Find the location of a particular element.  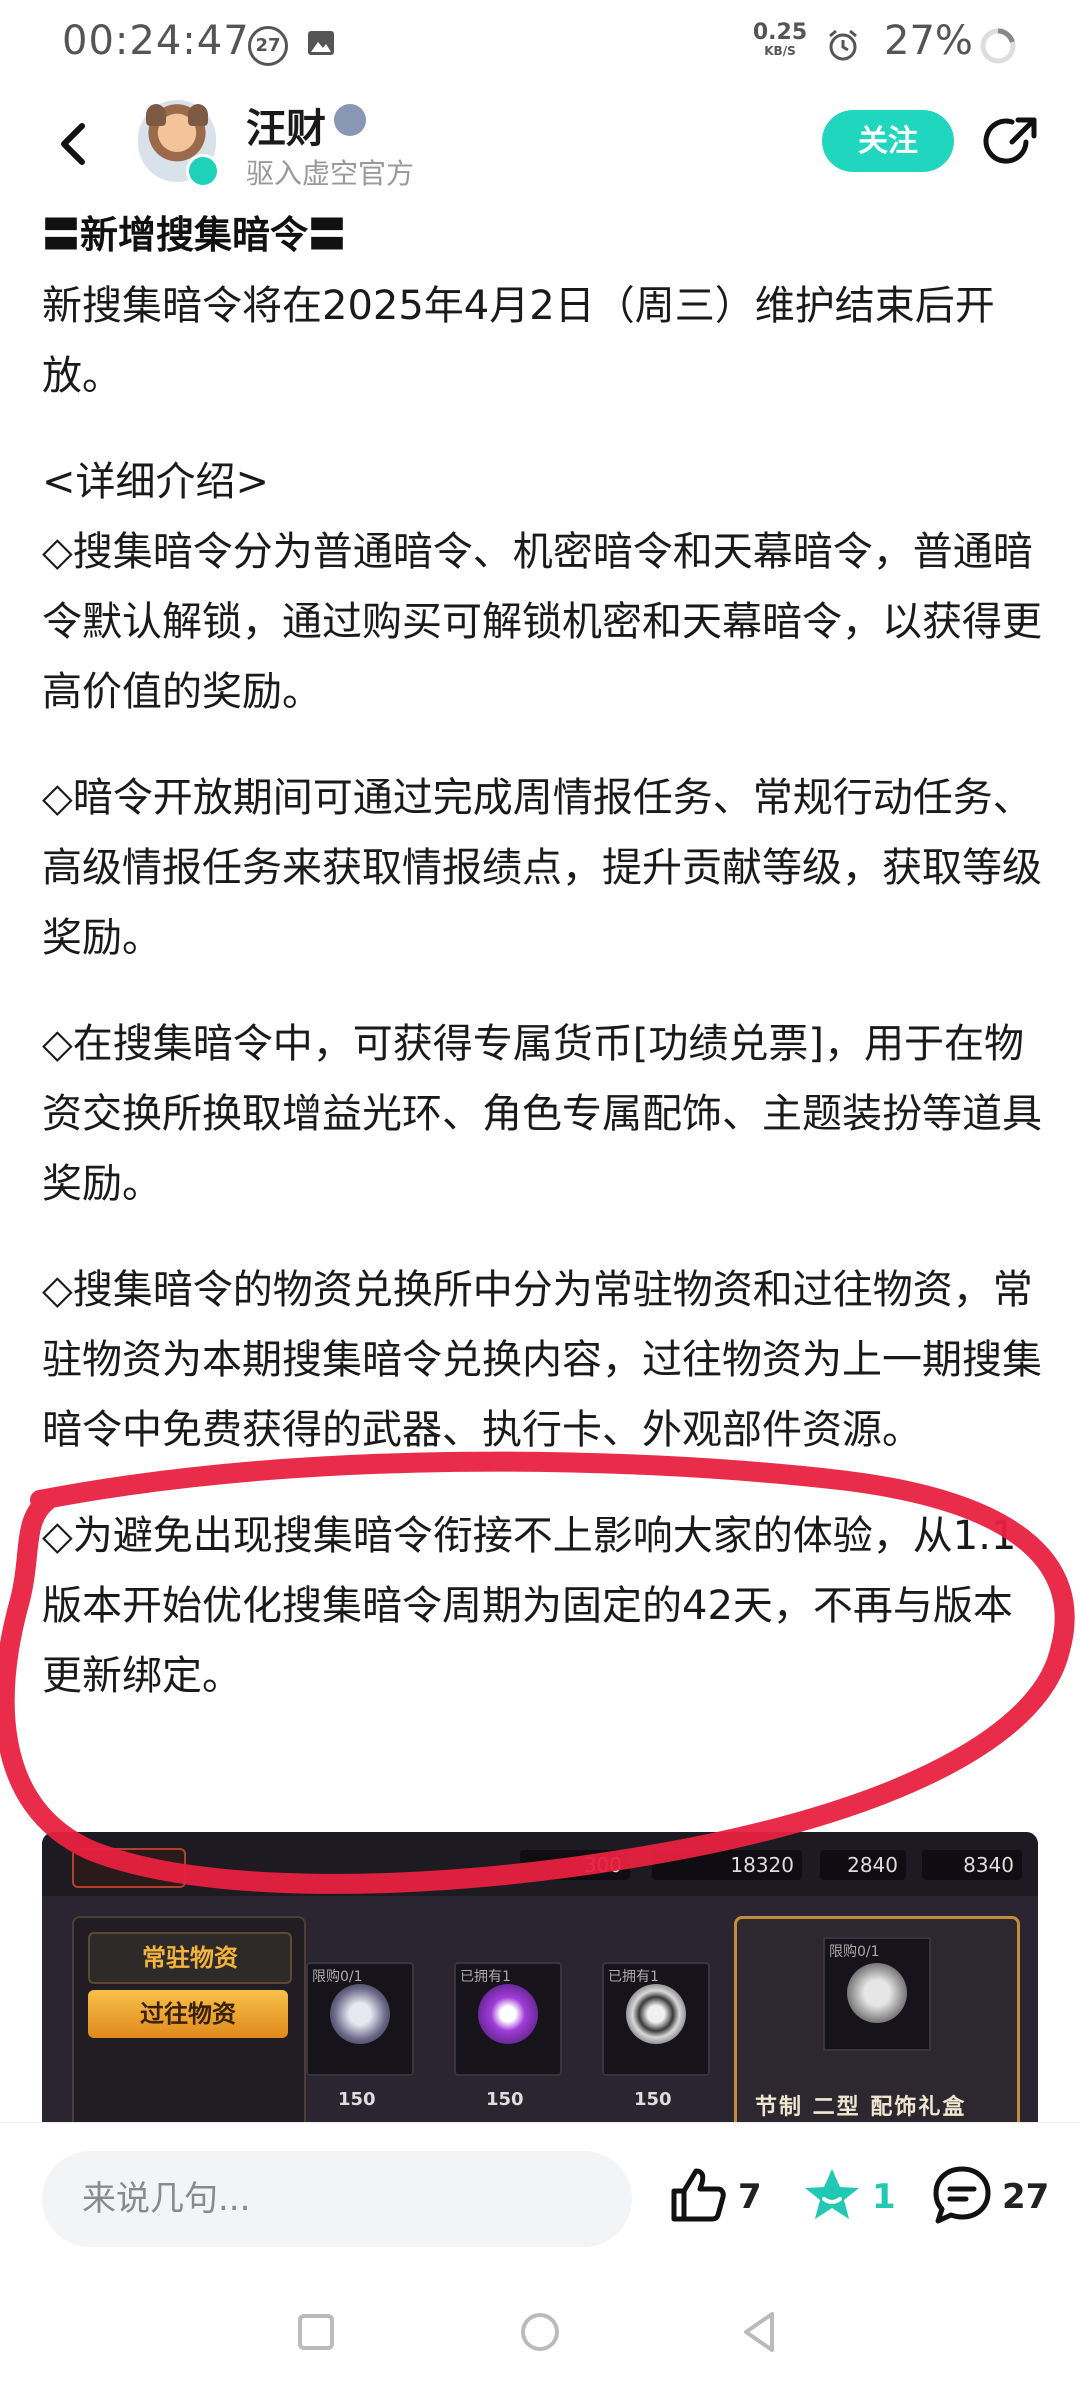

image-icon is located at coordinates (321, 43).